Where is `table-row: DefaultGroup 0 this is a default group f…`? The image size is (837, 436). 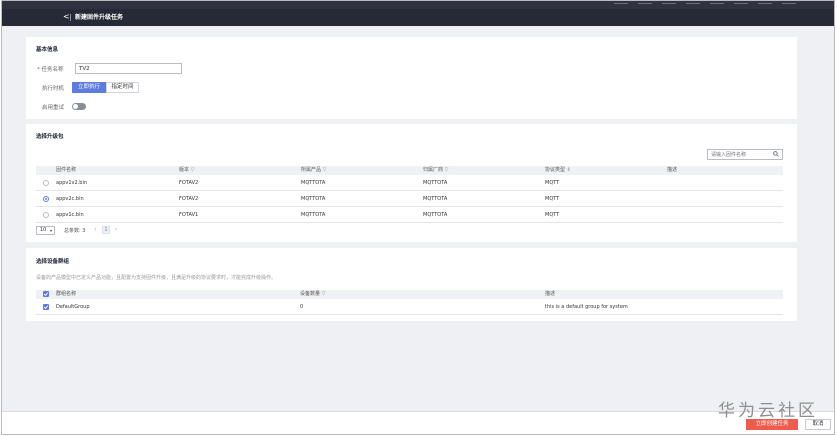
table-row: DefaultGroup 0 this is a default group f… is located at coordinates (409, 307).